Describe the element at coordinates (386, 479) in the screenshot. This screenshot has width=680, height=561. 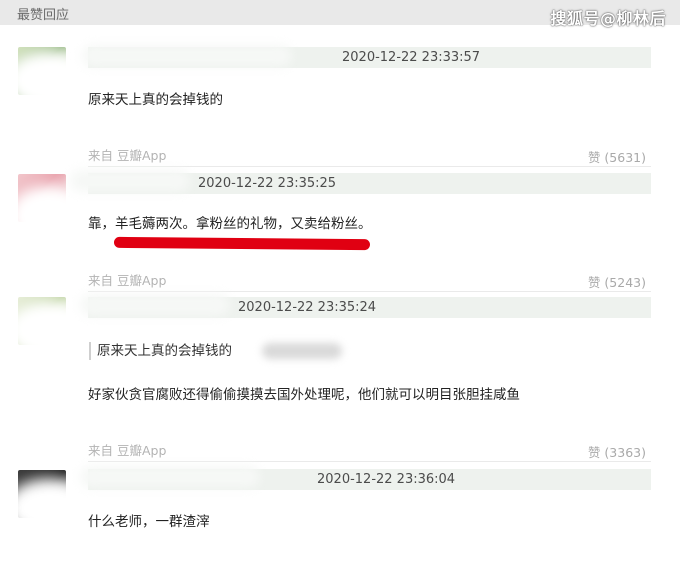
I see `comment-timestamp: 2020-12-22 23:36:04` at that location.